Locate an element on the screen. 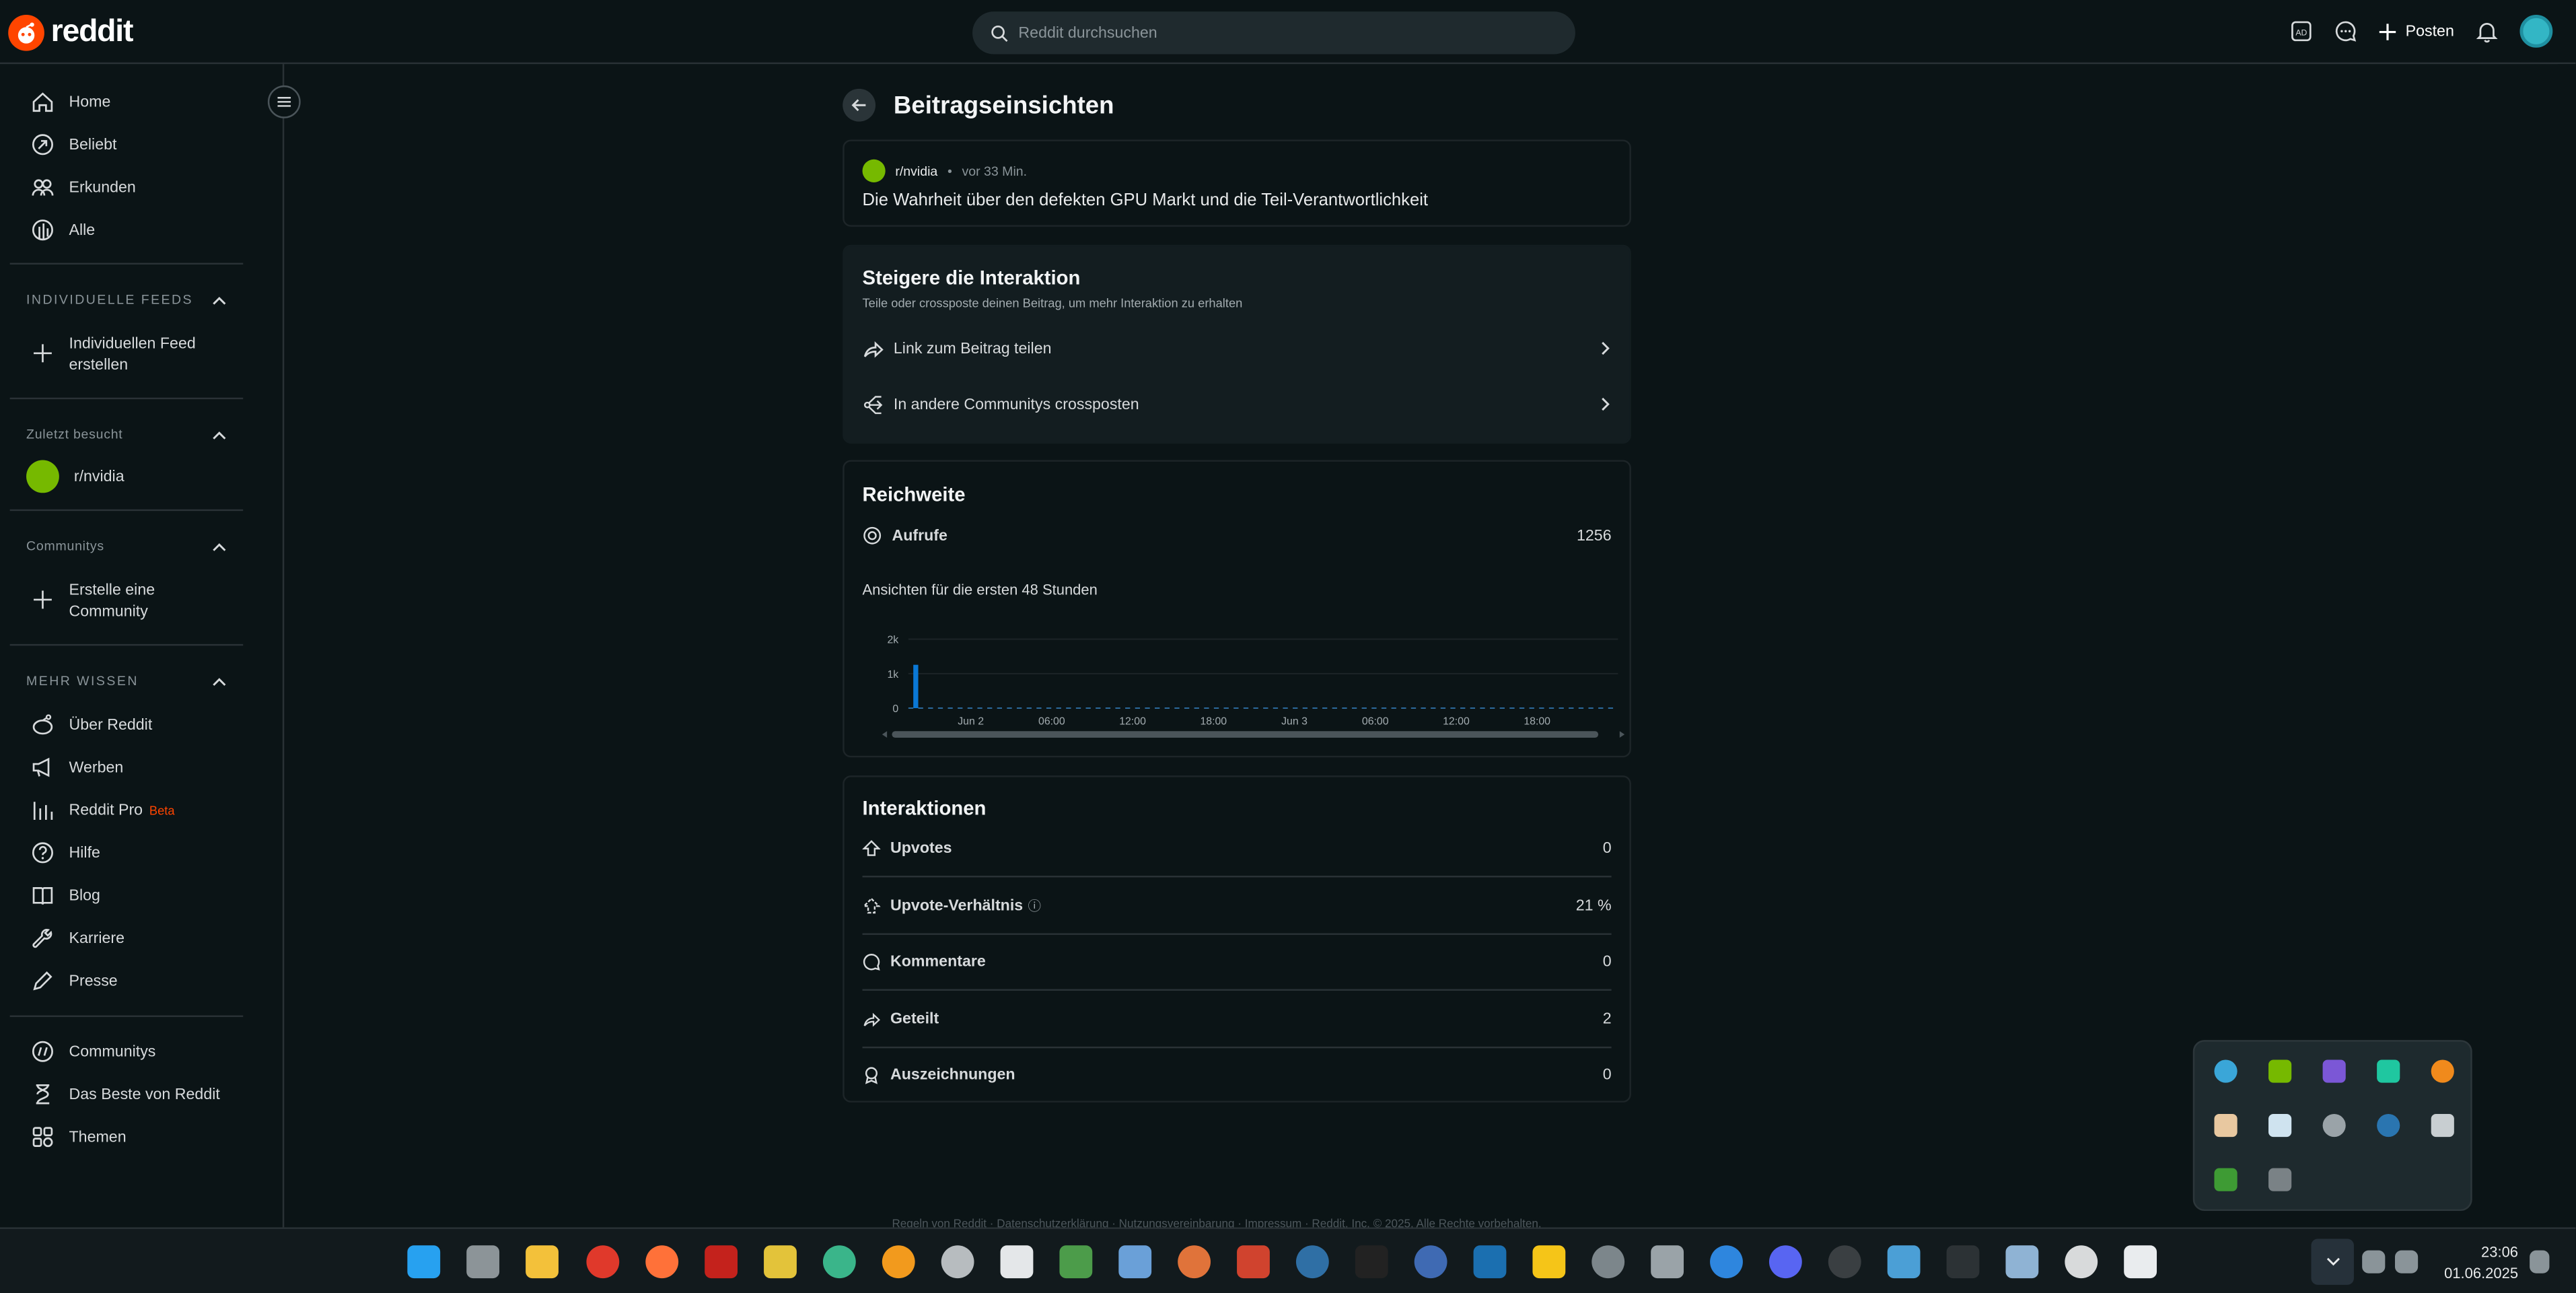 The width and height of the screenshot is (2576, 1293). sidebar-item-explore: Erkunden is located at coordinates (83, 187).